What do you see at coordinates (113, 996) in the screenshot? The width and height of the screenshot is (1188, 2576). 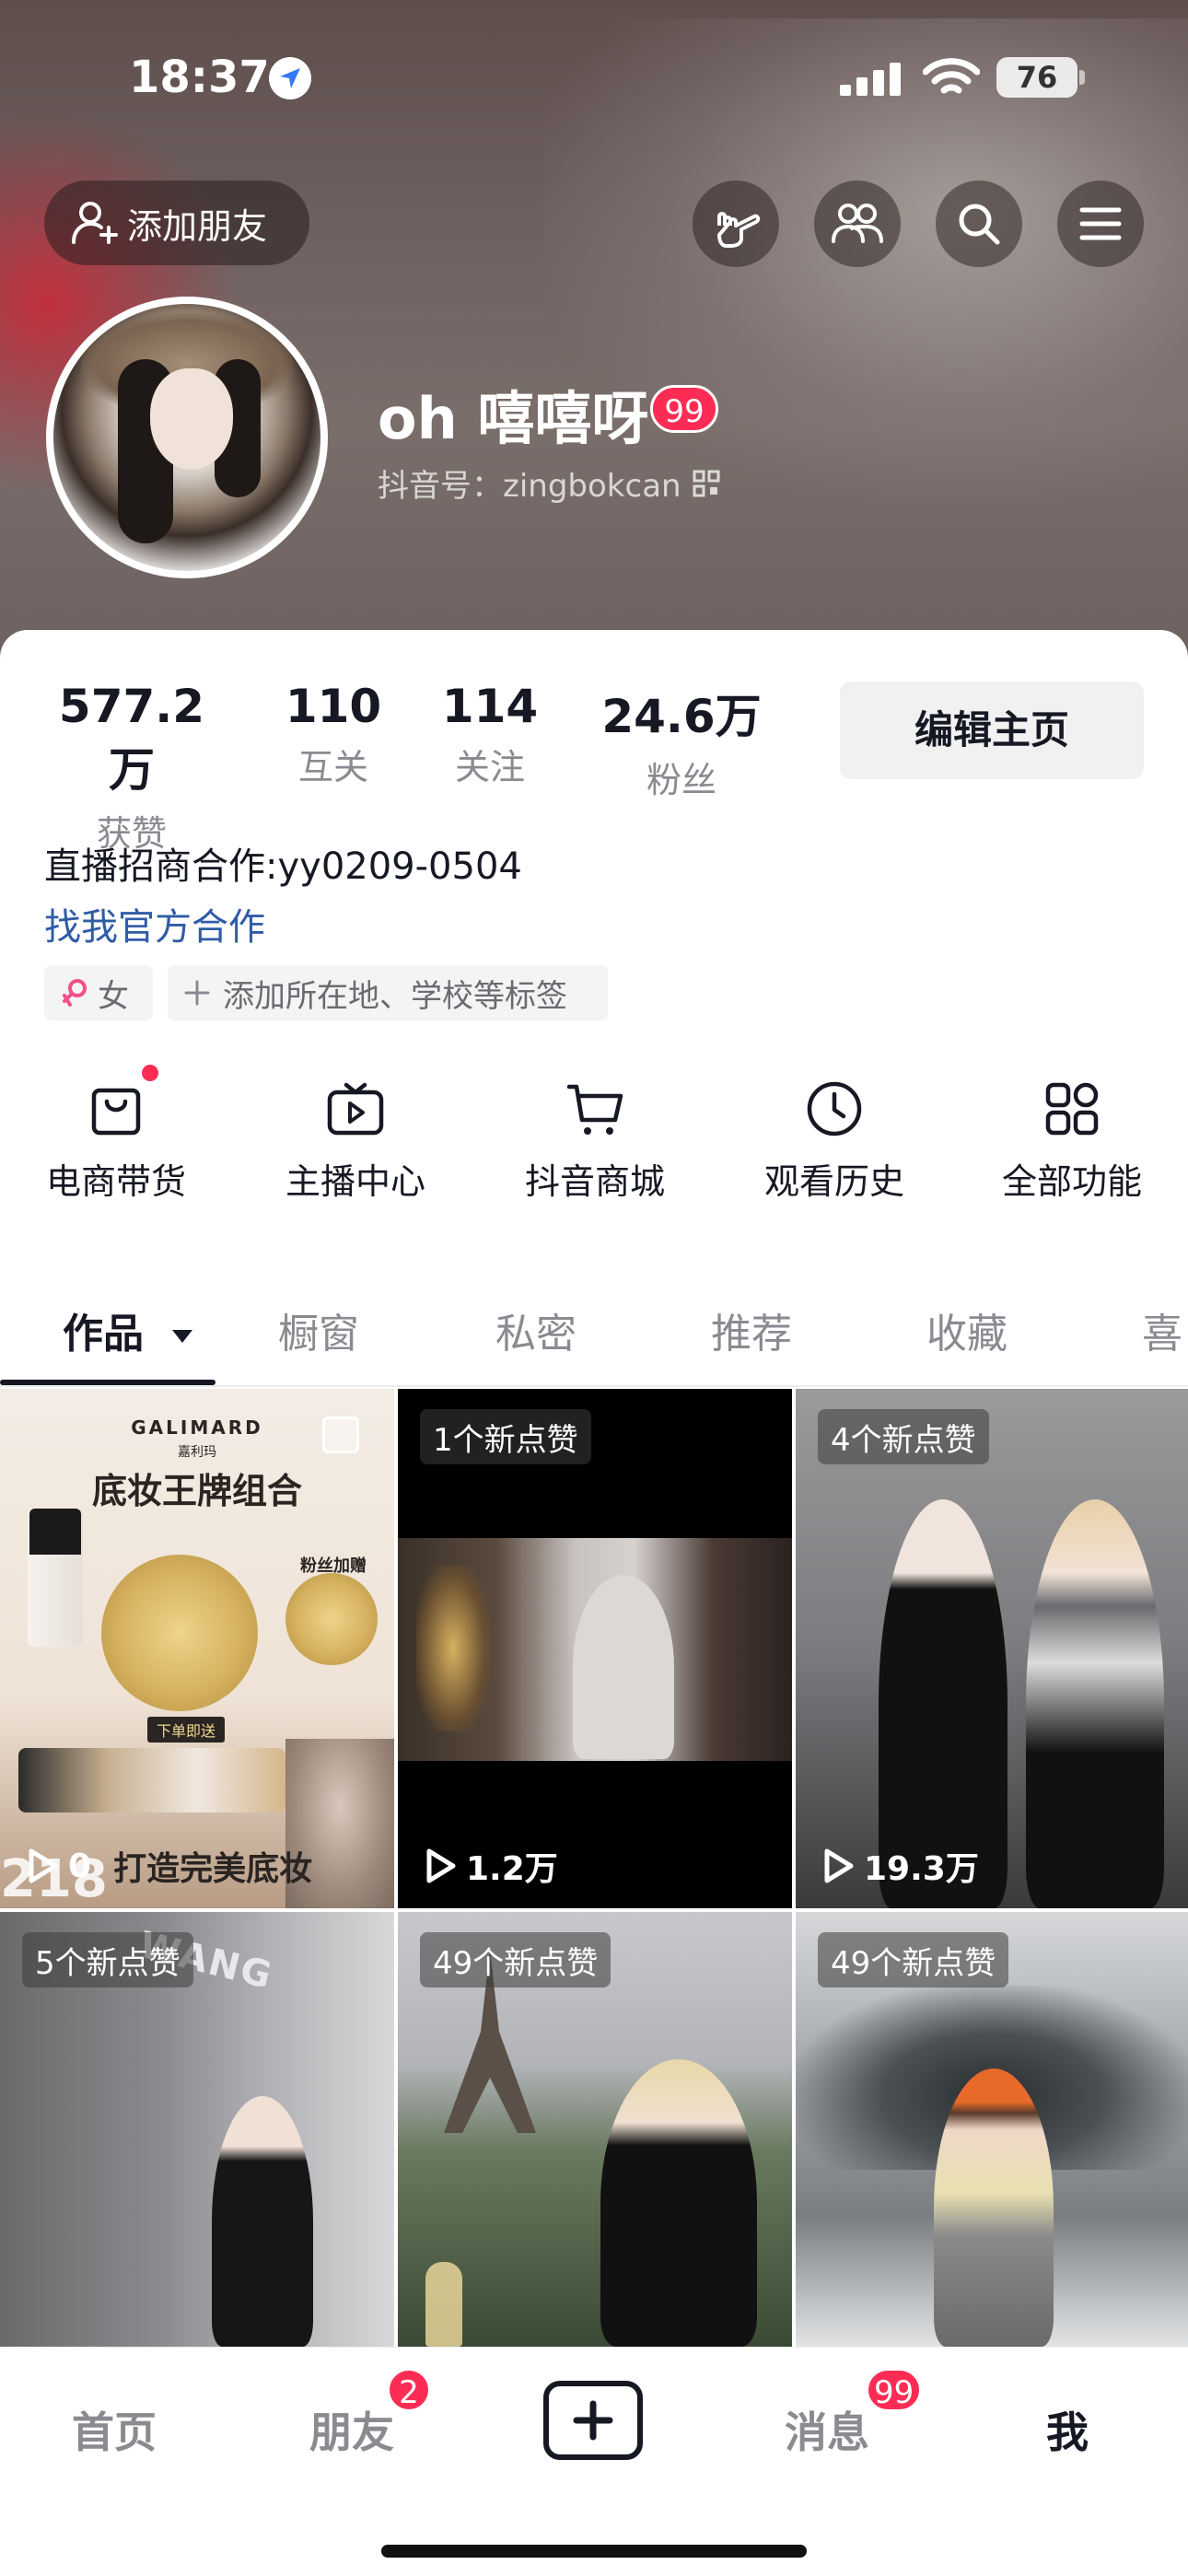 I see `gender-label: 女` at bounding box center [113, 996].